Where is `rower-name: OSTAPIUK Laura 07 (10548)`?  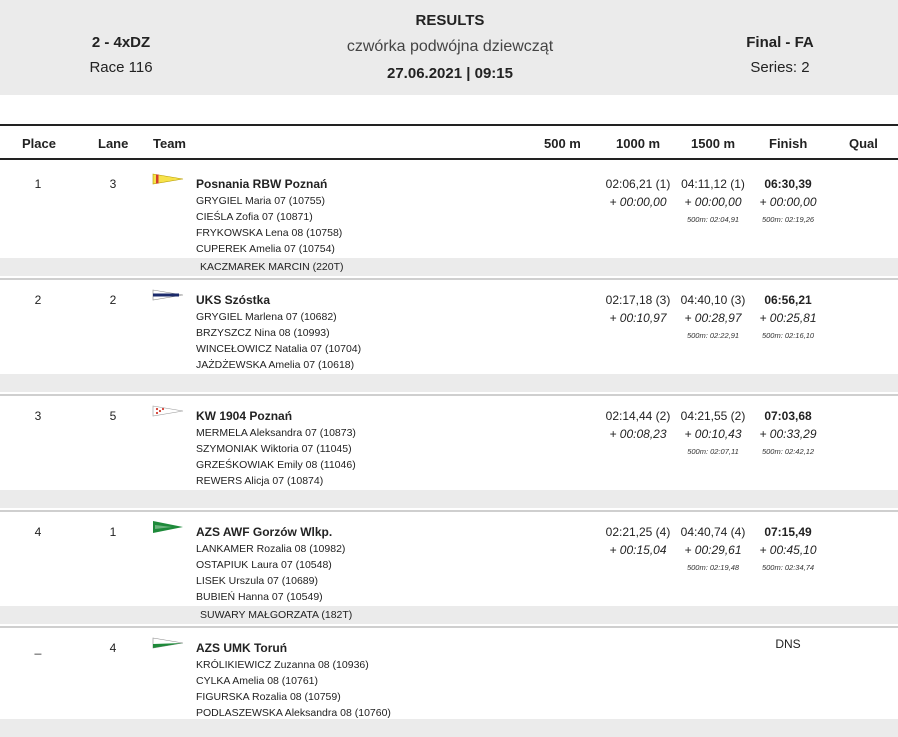 rower-name: OSTAPIUK Laura 07 (10548) is located at coordinates (264, 565).